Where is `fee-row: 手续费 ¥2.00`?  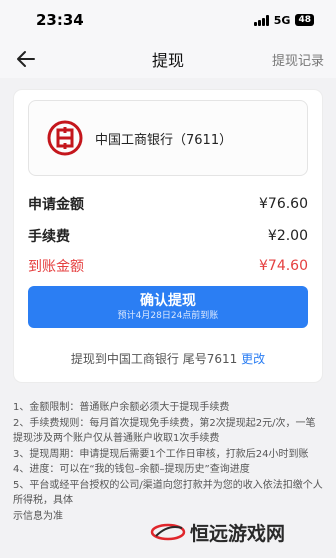
fee-row: 手续费 ¥2.00 is located at coordinates (168, 236).